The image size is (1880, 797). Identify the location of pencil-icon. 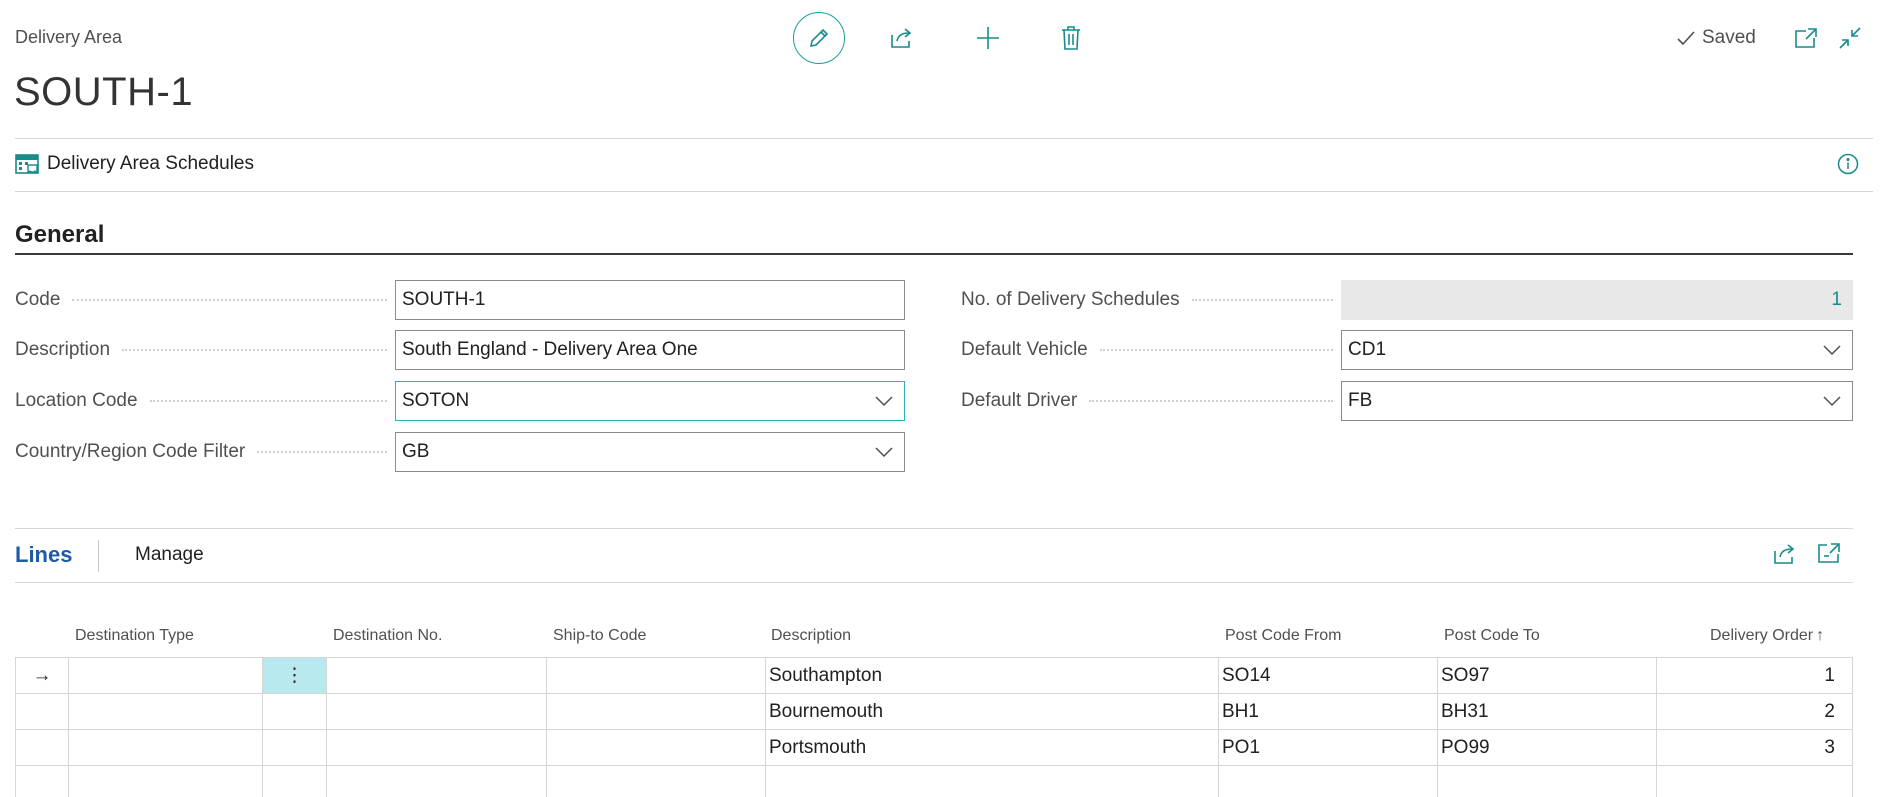
(819, 38).